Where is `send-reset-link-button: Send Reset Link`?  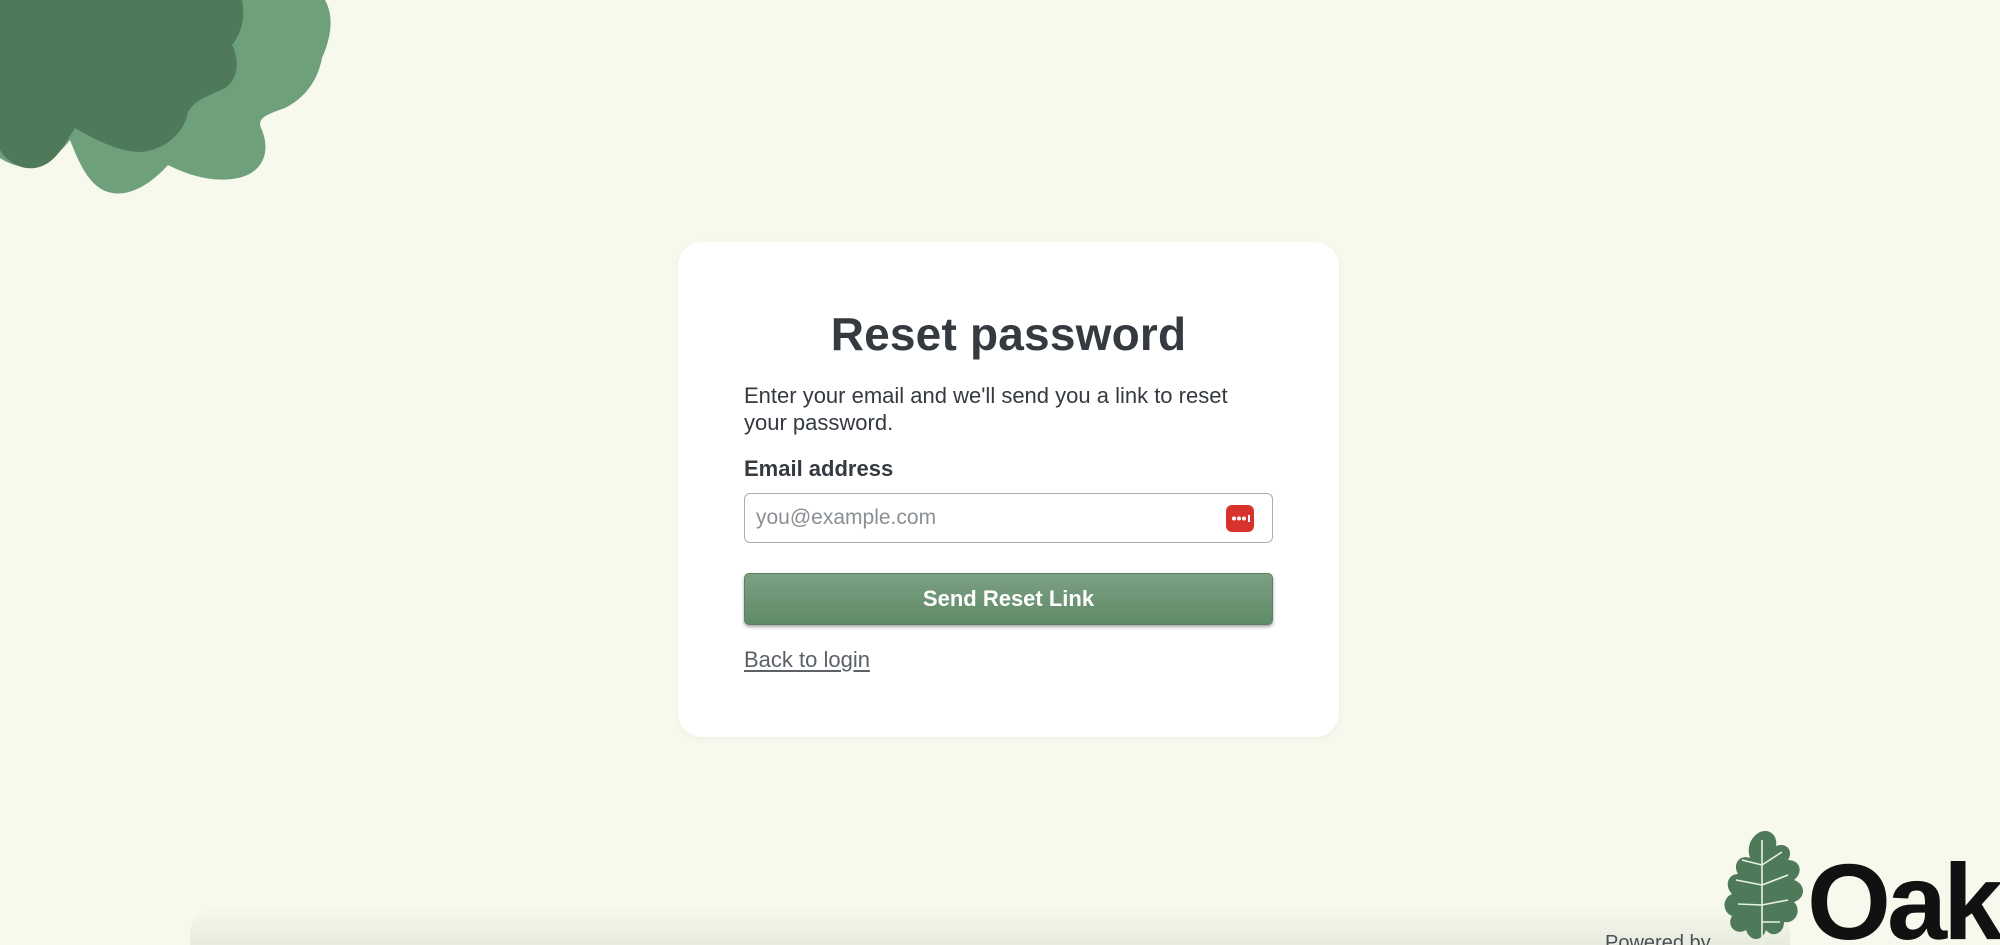
send-reset-link-button: Send Reset Link is located at coordinates (1008, 599).